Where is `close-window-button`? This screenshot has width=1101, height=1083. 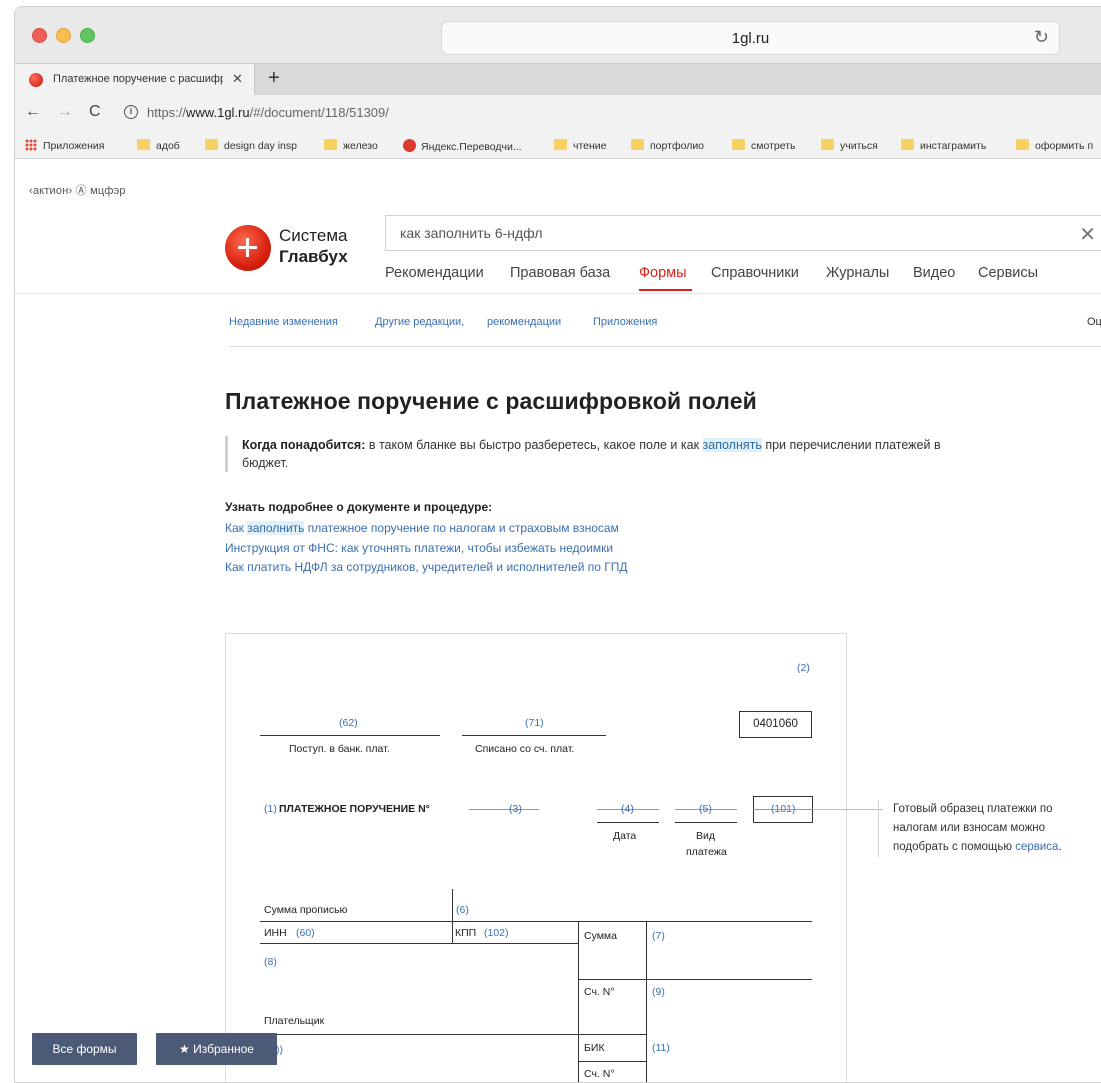 close-window-button is located at coordinates (39, 35).